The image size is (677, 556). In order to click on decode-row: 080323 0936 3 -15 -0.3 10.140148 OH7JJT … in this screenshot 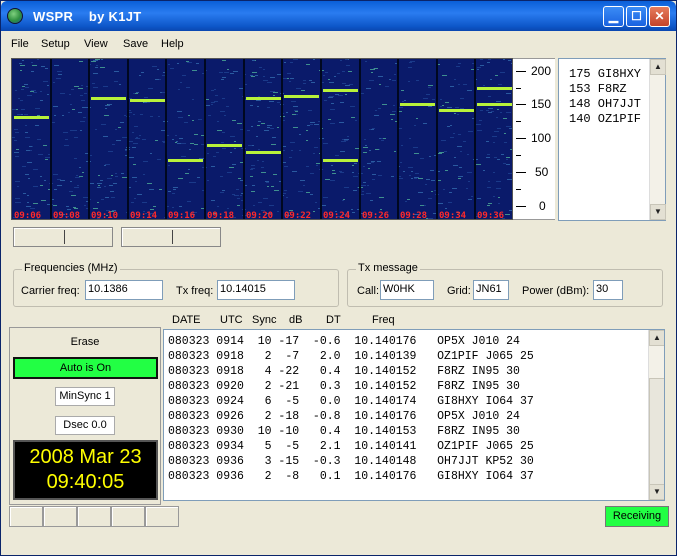, I will do `click(351, 461)`.